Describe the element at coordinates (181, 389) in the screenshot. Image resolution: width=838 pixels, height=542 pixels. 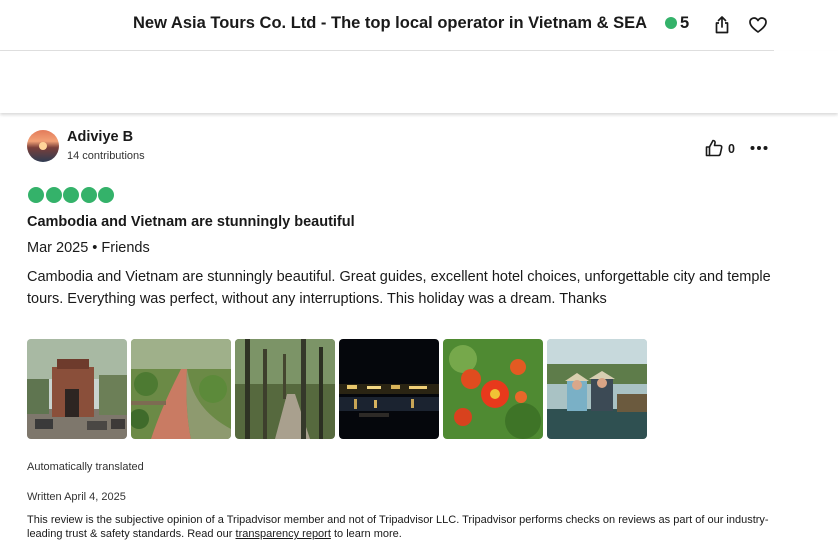
I see `review-photo-garden-path` at that location.